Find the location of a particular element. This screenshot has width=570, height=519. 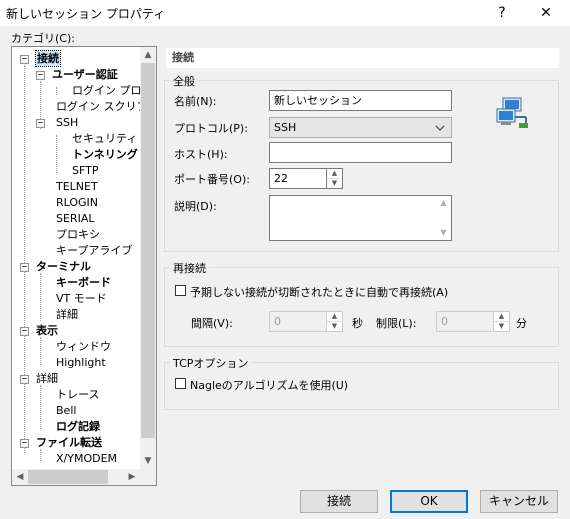

tree-item-ssh: SSH is located at coordinates (67, 122).